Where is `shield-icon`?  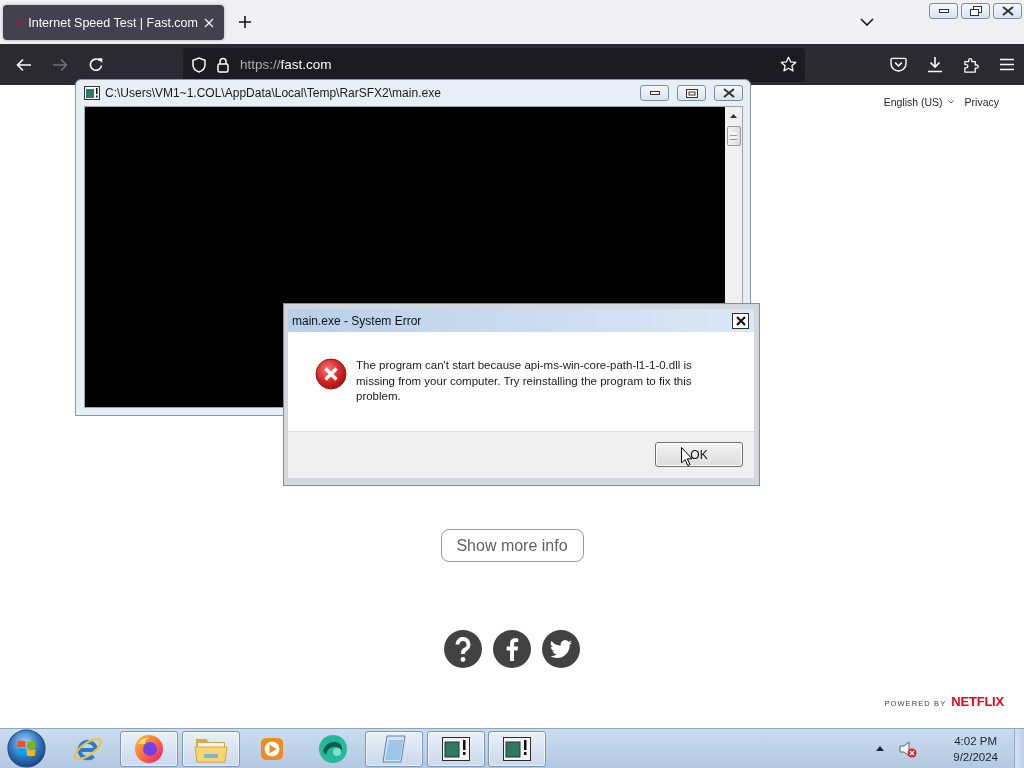
shield-icon is located at coordinates (199, 64).